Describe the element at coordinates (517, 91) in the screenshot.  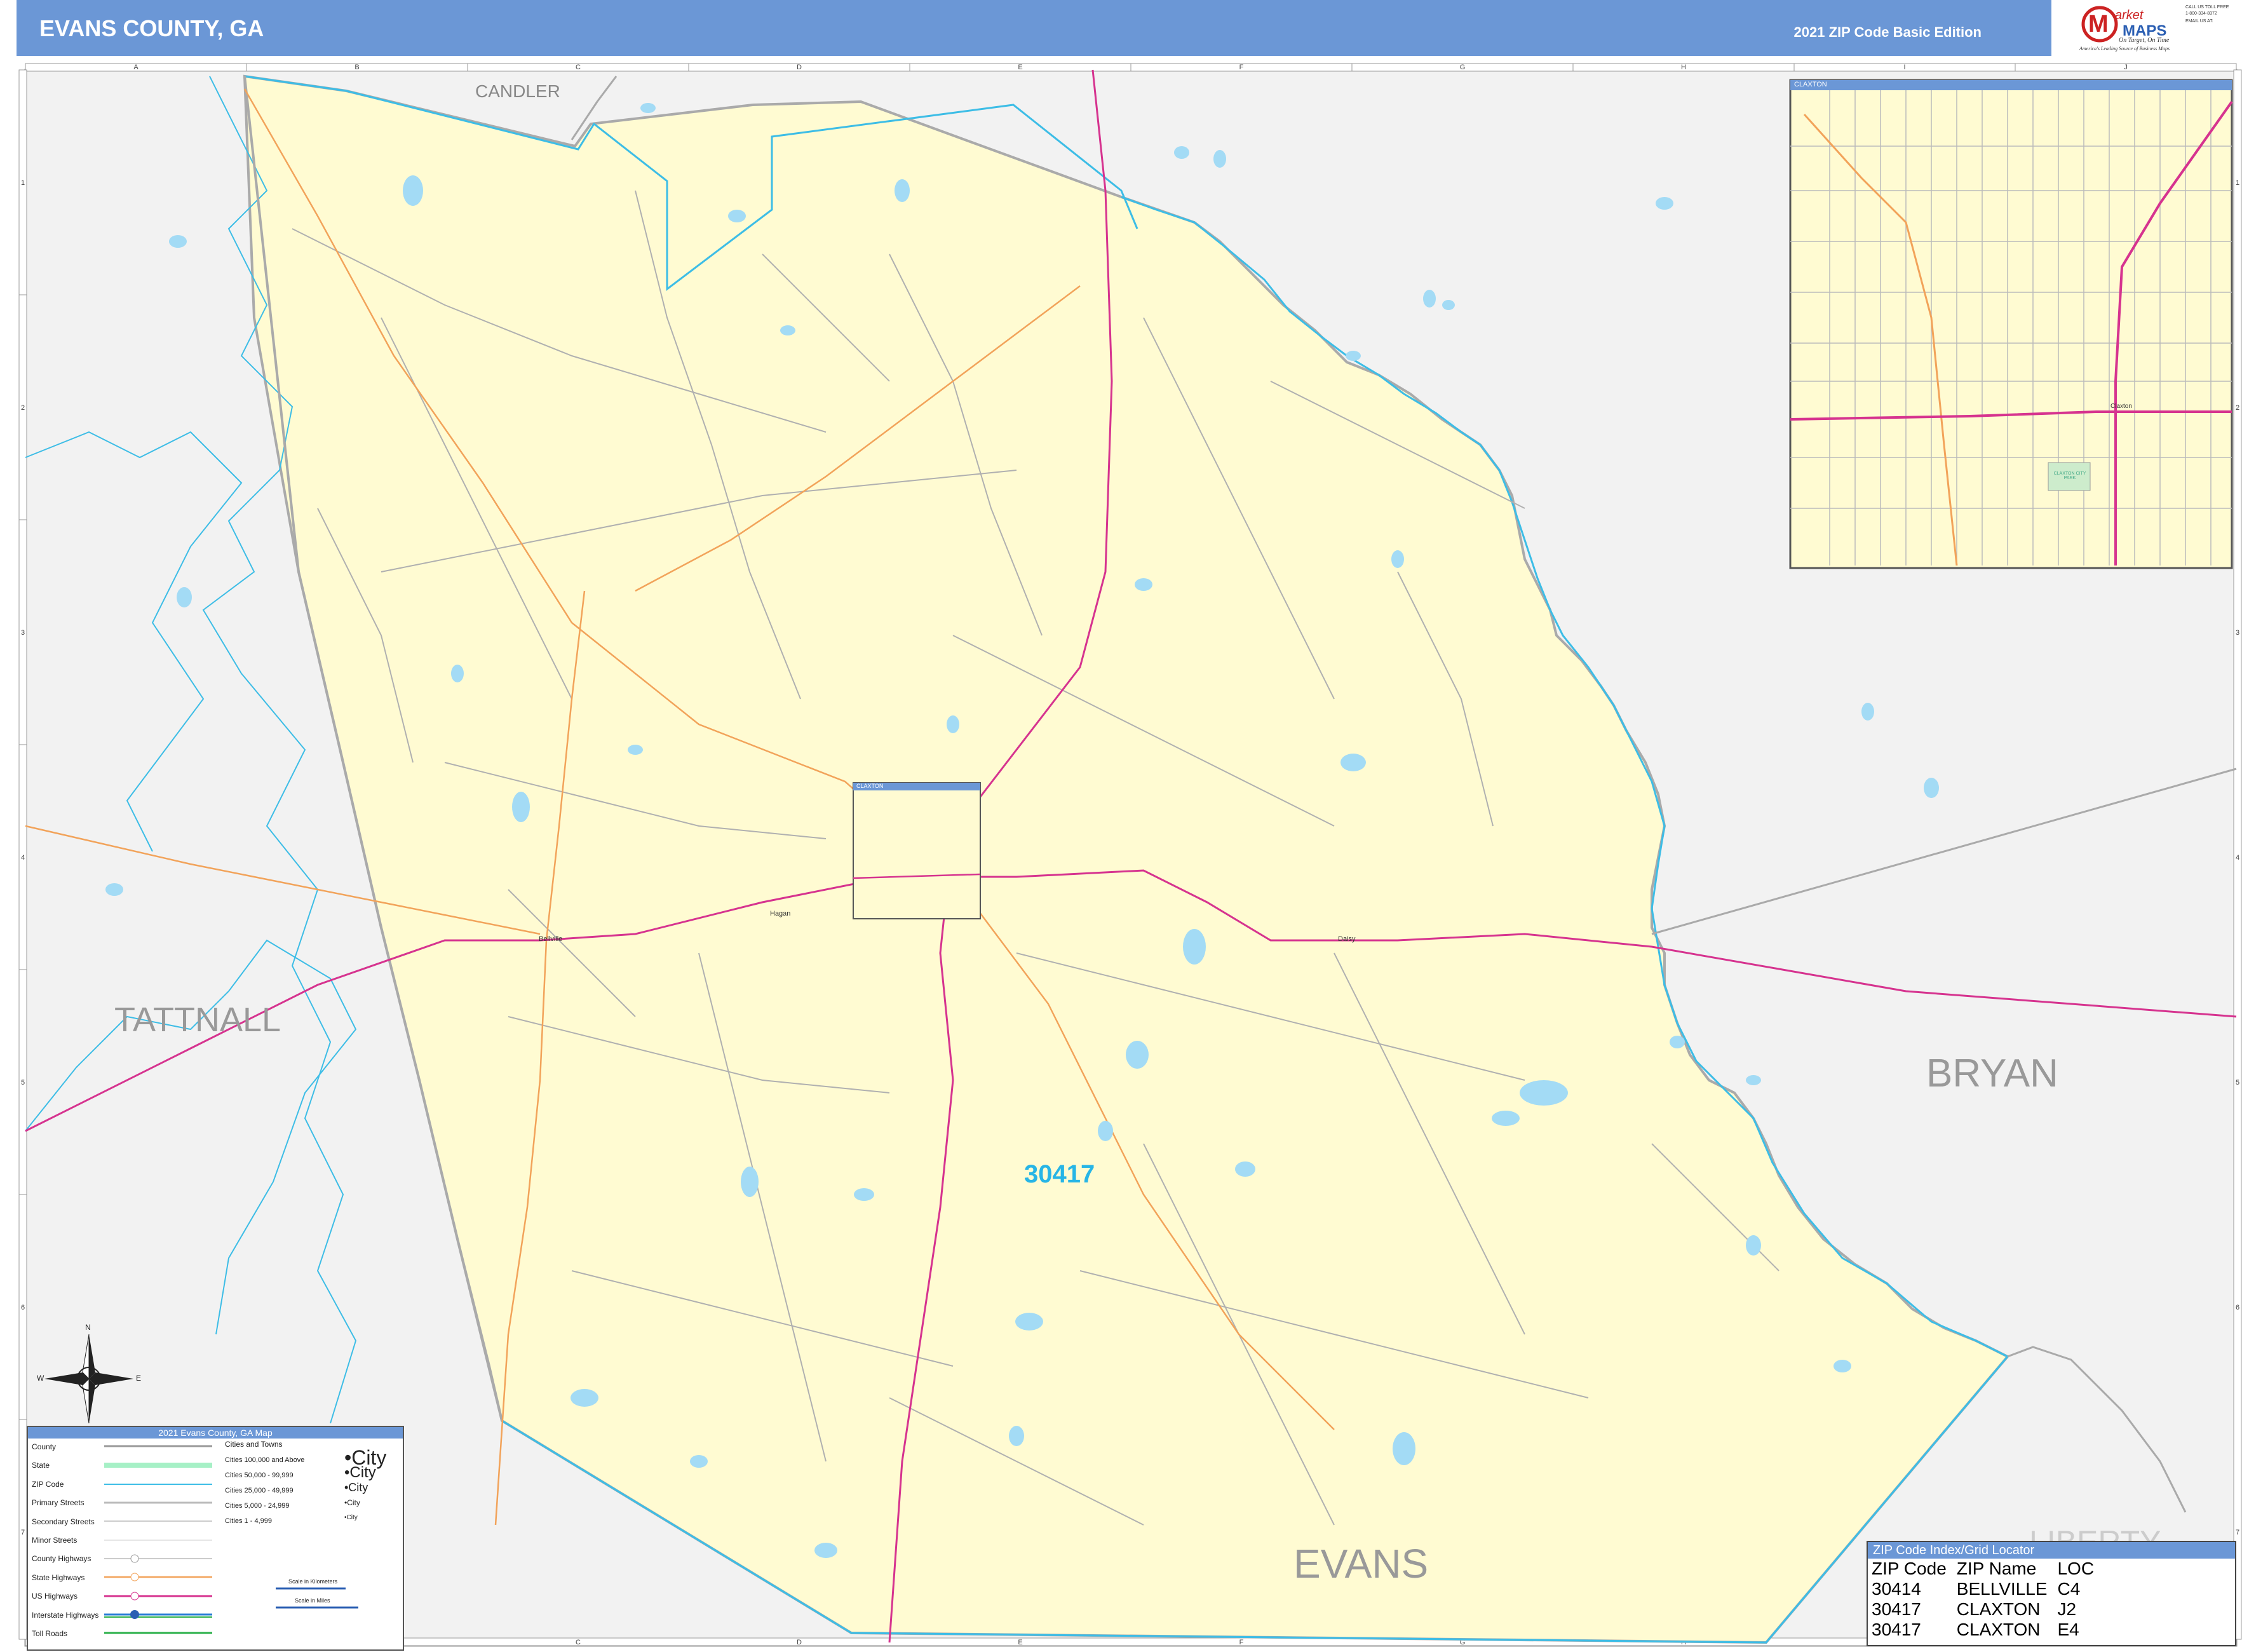
I see `label-candler: CANDLER` at that location.